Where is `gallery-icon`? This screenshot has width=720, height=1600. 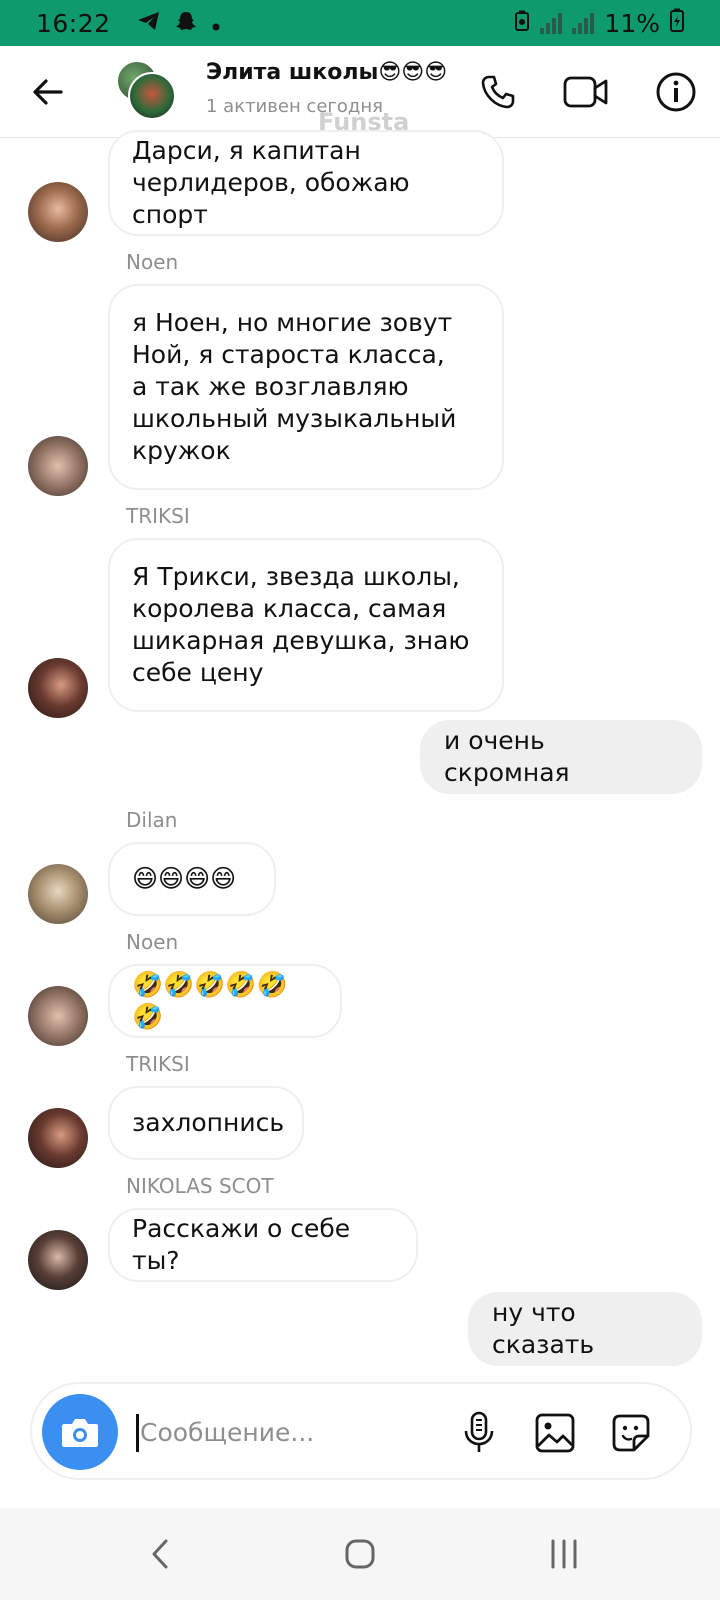
gallery-icon is located at coordinates (555, 1433).